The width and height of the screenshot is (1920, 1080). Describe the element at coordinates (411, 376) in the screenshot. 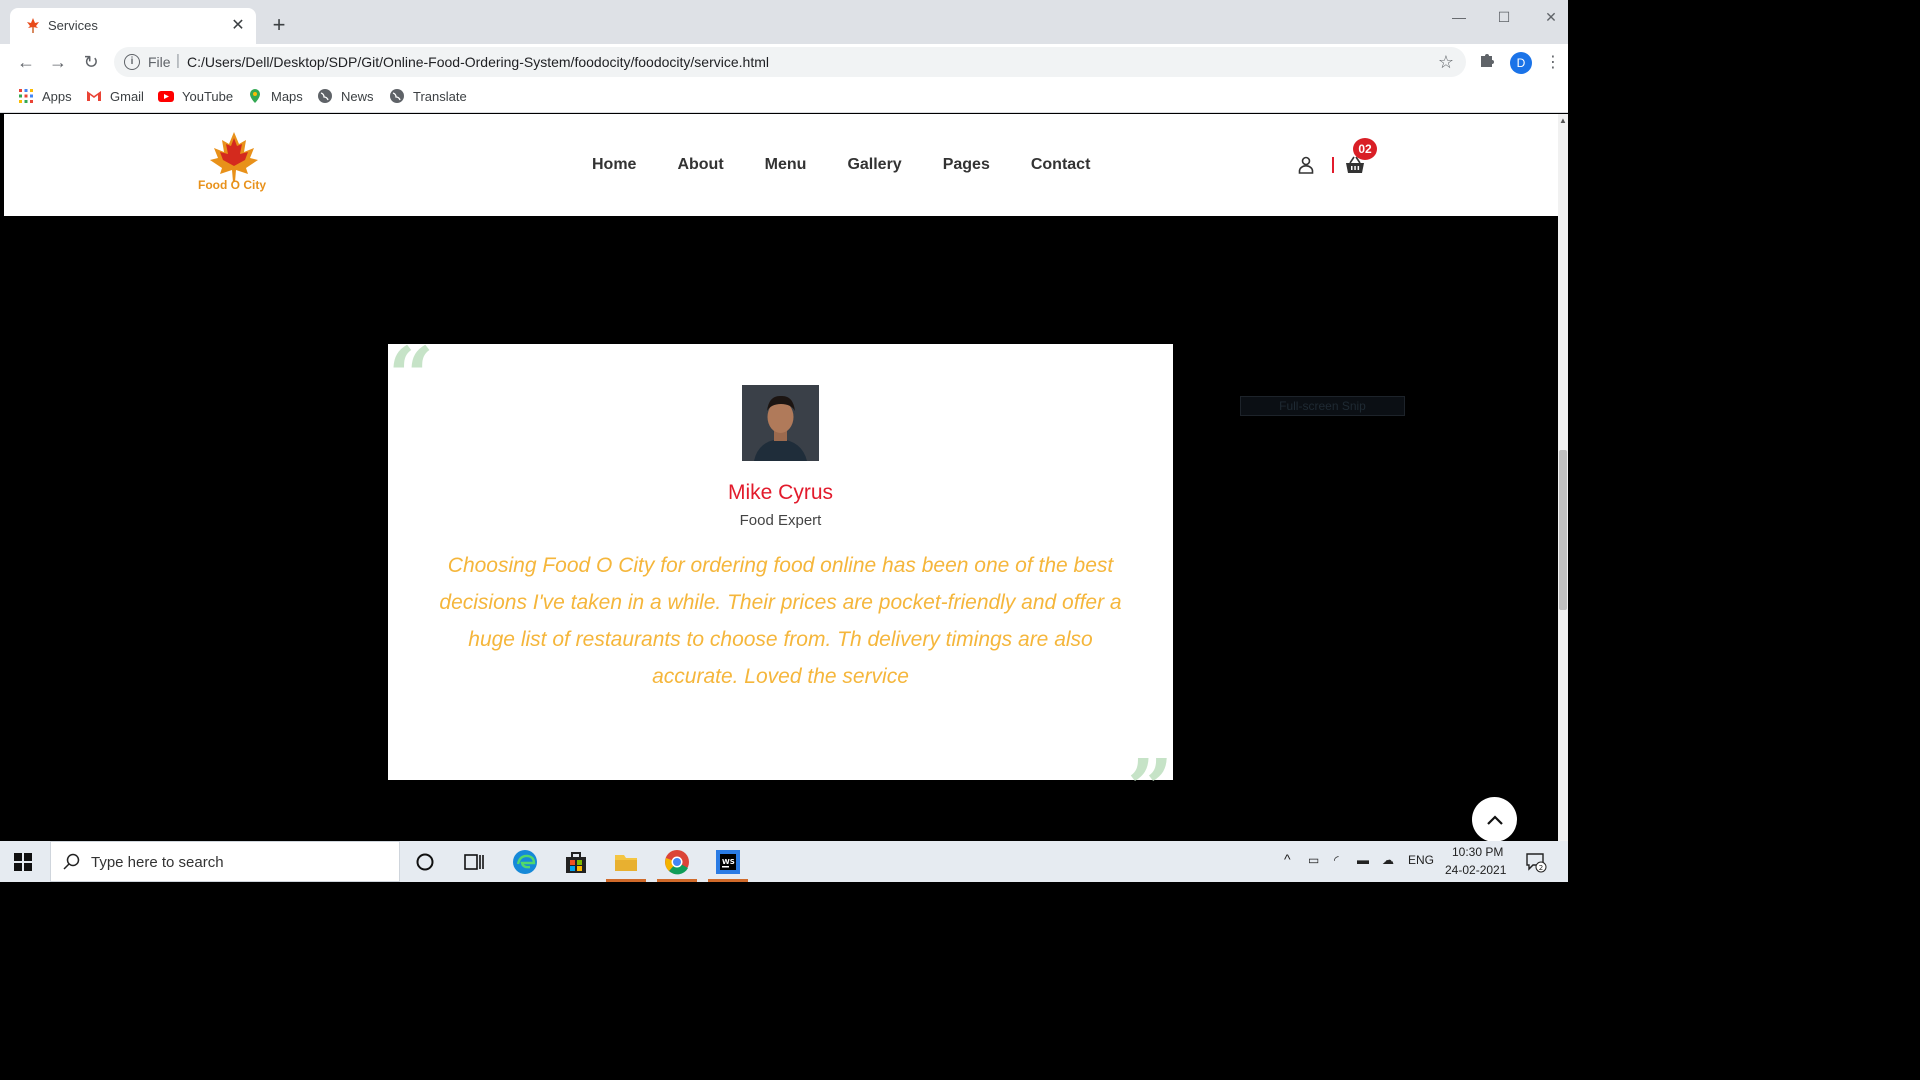

I see `open-quote-icon: “` at that location.